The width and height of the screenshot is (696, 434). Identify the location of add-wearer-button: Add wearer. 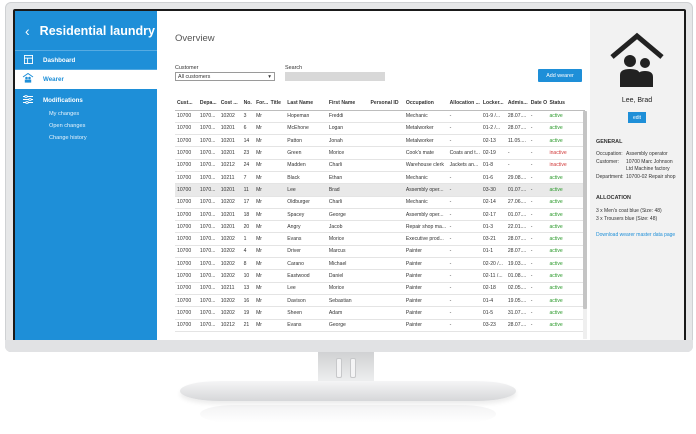
(560, 75).